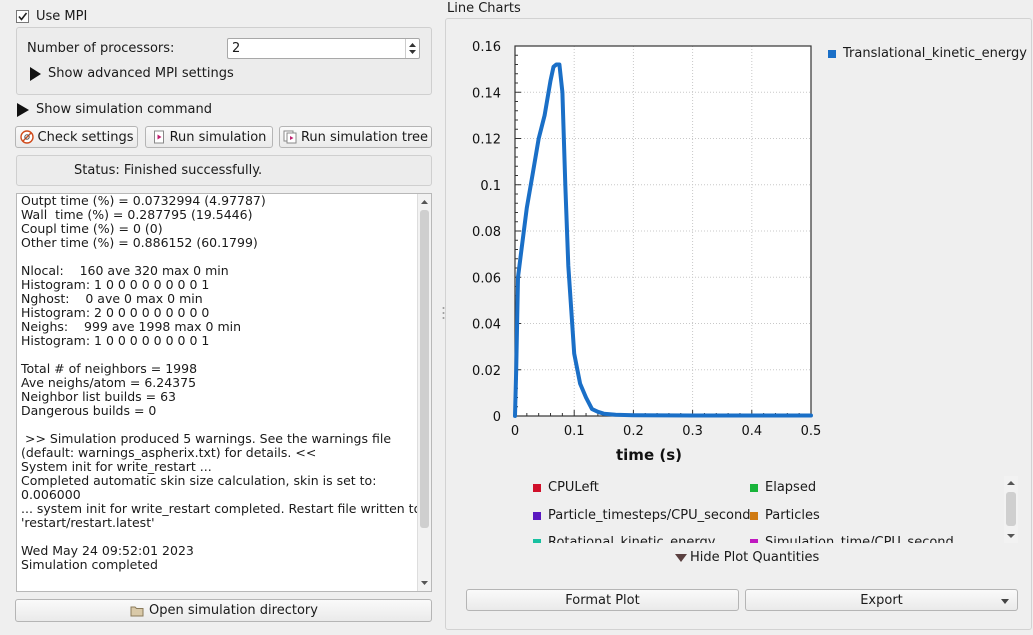 The image size is (1033, 635). What do you see at coordinates (125, 270) in the screenshot?
I see `log-line: Nlocal: 160 ave 320 max 0 min` at bounding box center [125, 270].